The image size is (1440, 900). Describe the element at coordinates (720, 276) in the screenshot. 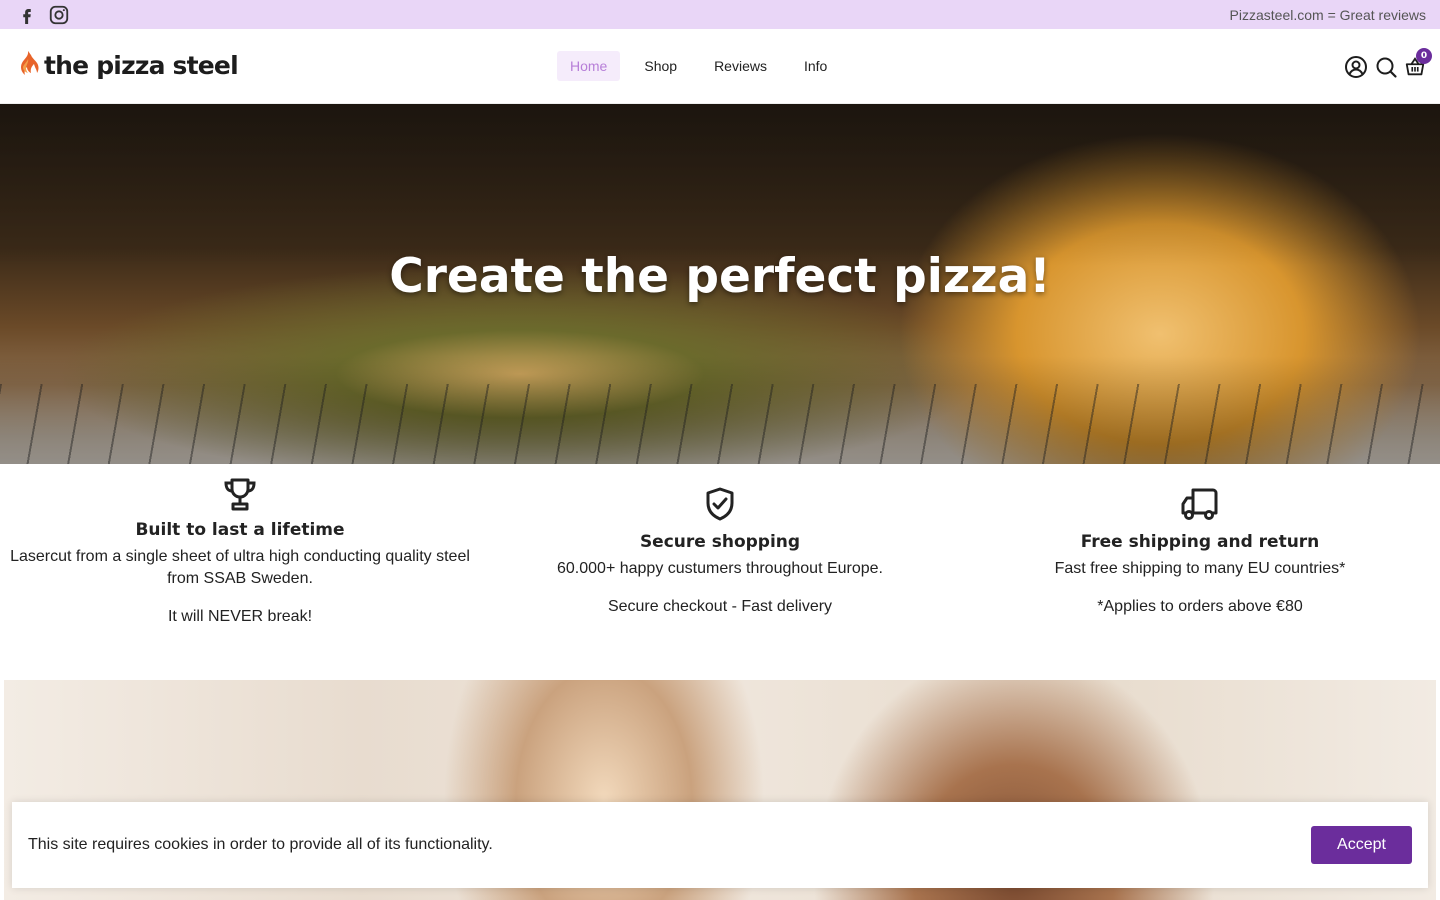

I see `hero-title: Create the perfect pizza!` at that location.